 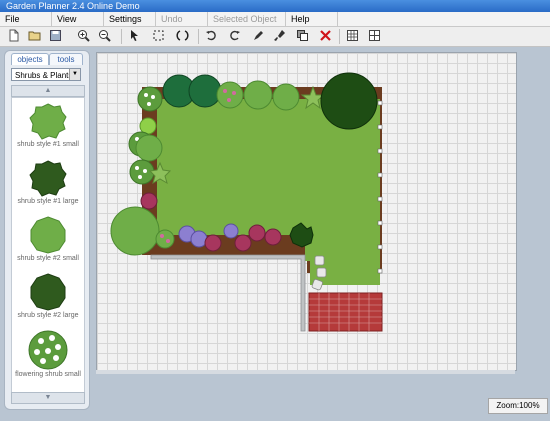 I want to click on brush-icon, so click(x=279, y=36).